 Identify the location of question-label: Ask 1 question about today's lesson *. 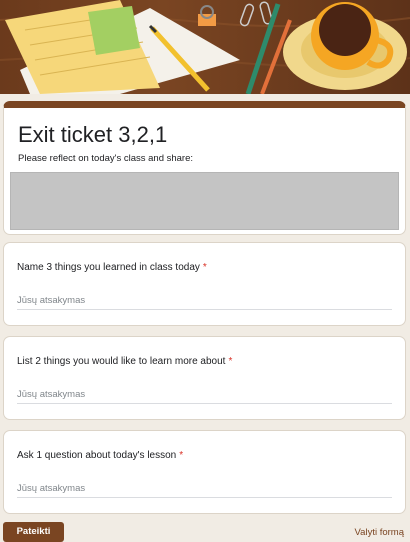
(100, 455).